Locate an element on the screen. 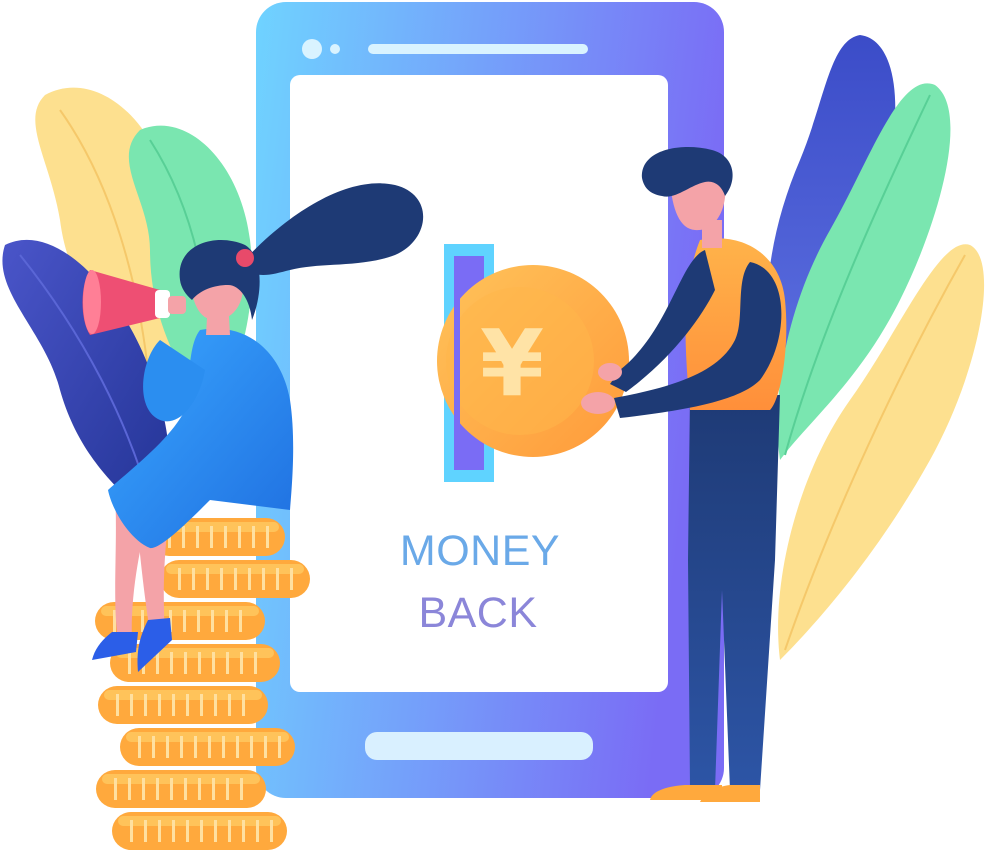 The height and width of the screenshot is (857, 995). phone-speaker is located at coordinates (478, 49).